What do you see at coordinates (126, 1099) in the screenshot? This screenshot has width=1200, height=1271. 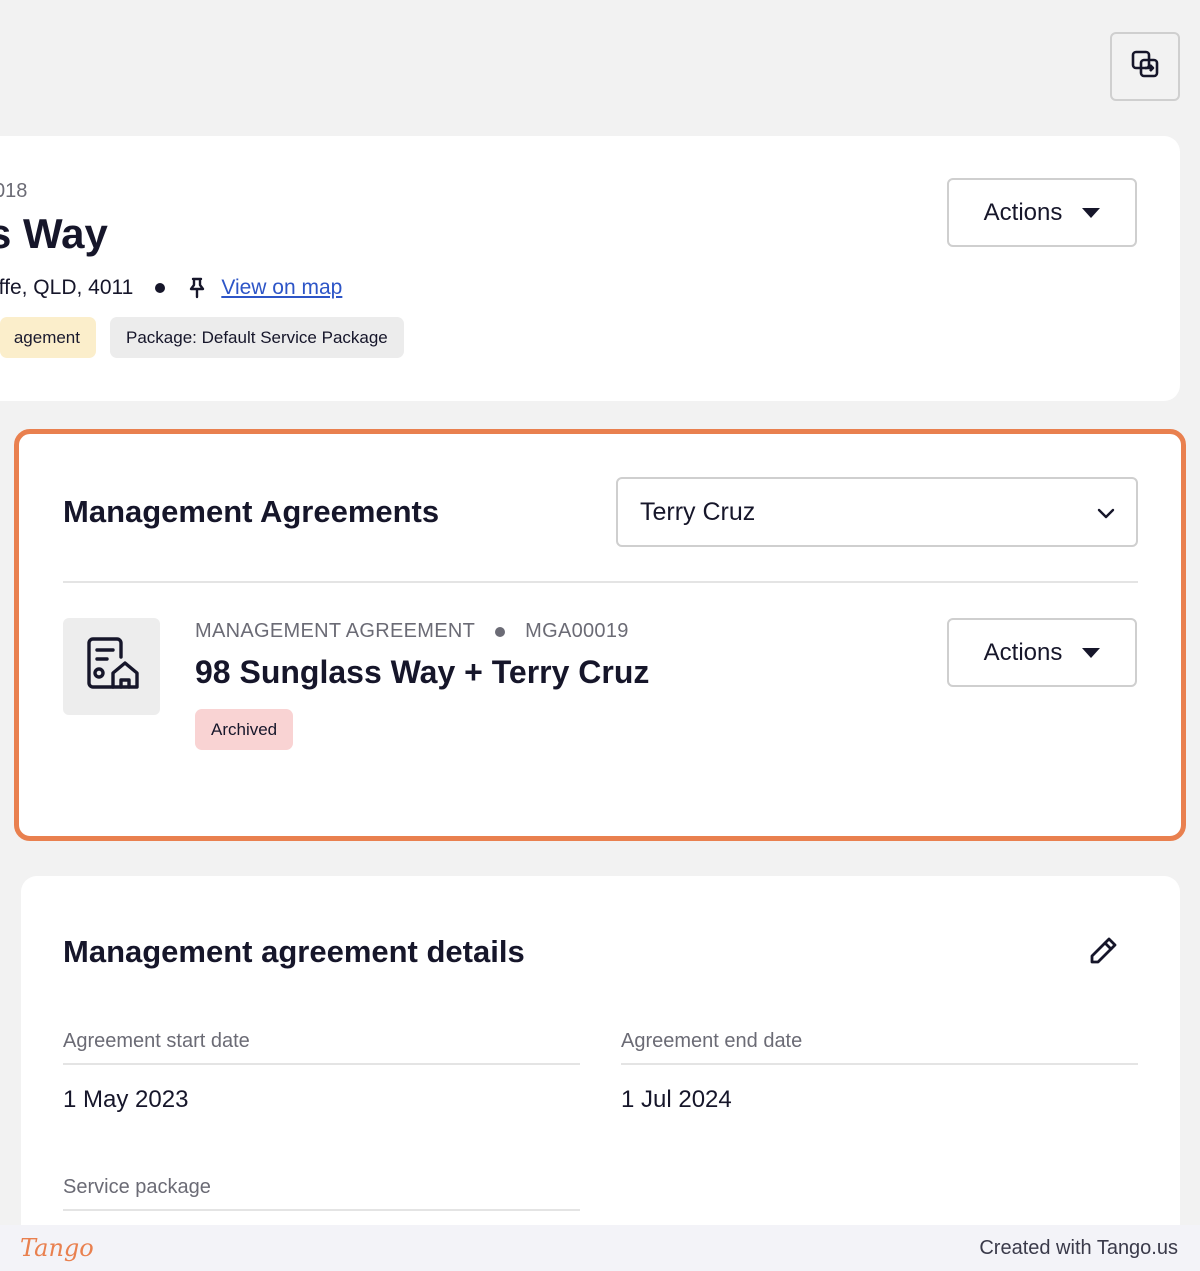 I see `start-date-value: 1 May 2023` at bounding box center [126, 1099].